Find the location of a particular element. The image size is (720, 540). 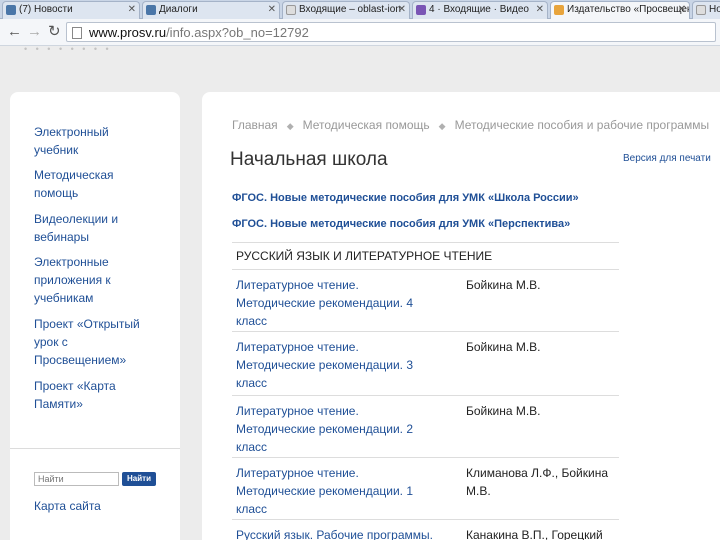

forward-arrow-icon: → is located at coordinates (34, 32).